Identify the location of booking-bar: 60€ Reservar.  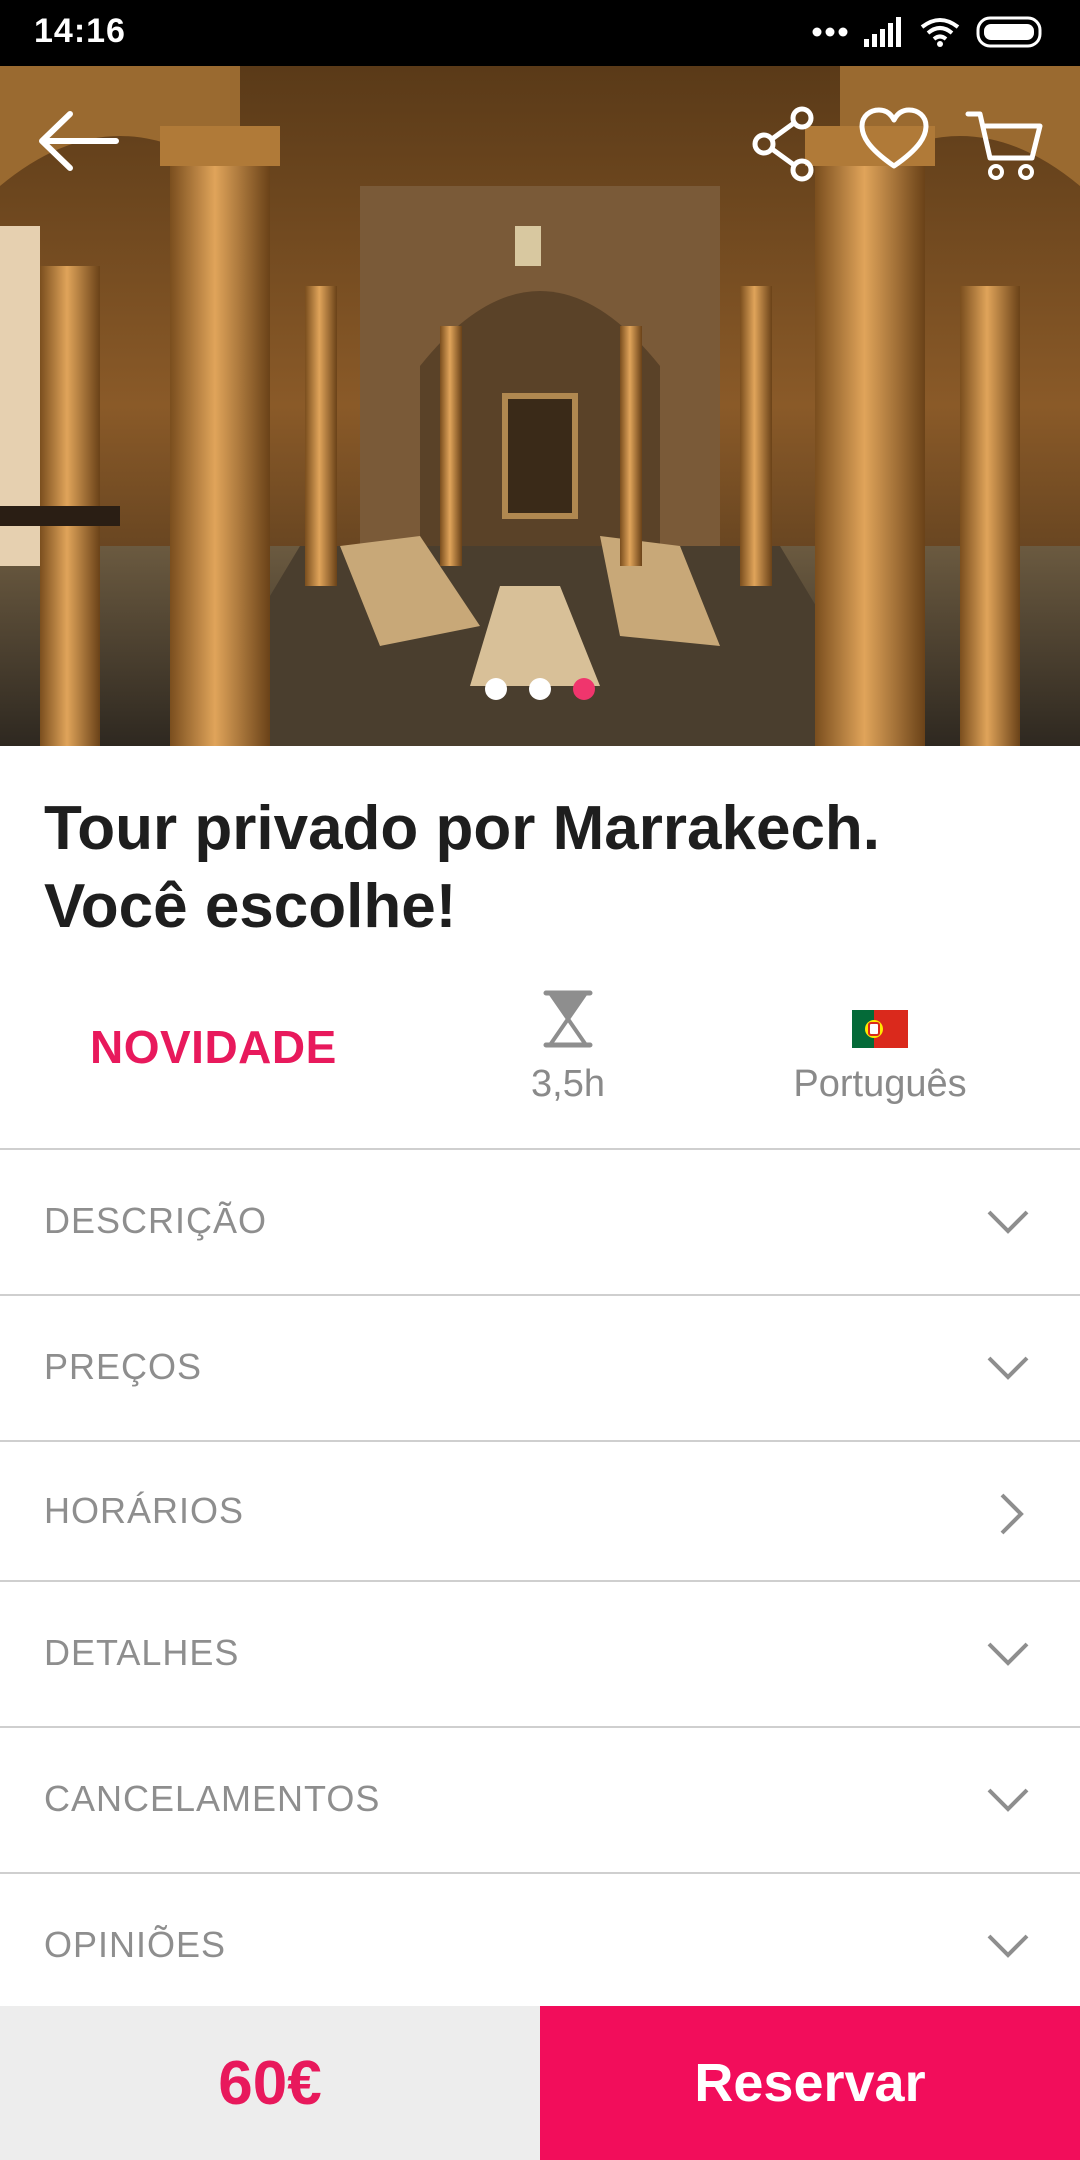
(540, 2083).